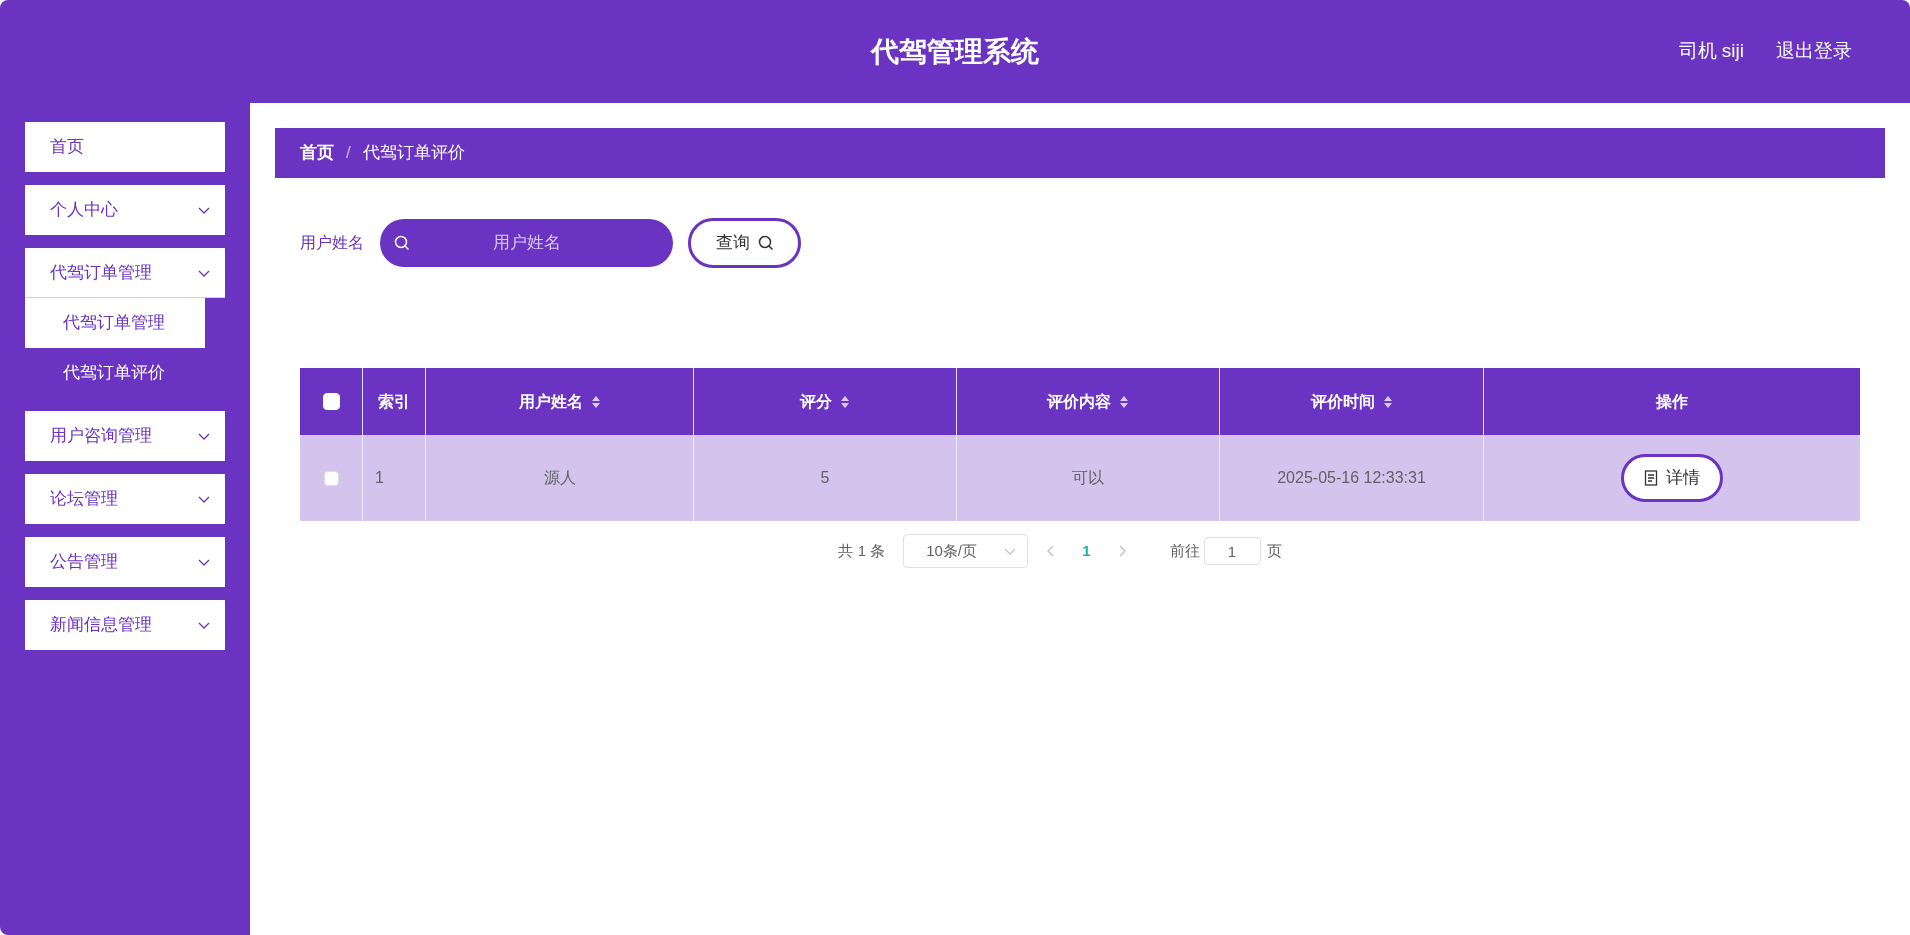 Image resolution: width=1910 pixels, height=935 pixels. I want to click on goto-suffix: 页, so click(1274, 550).